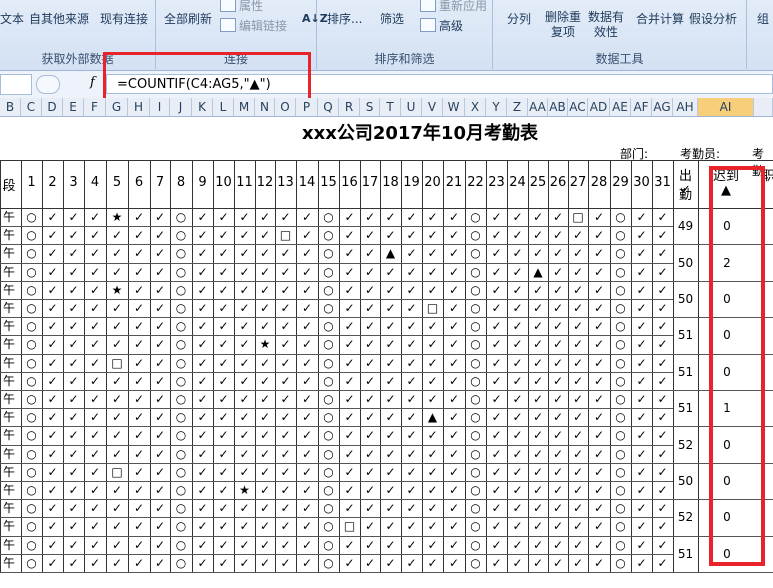  Describe the element at coordinates (117, 363) in the screenshot. I see `attendance-cell: □` at that location.